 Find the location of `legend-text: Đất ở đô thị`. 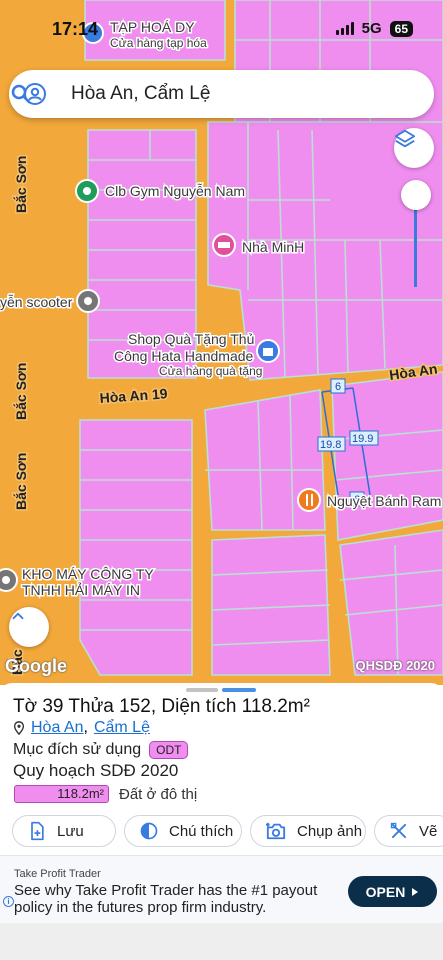

legend-text: Đất ở đô thị is located at coordinates (158, 794).